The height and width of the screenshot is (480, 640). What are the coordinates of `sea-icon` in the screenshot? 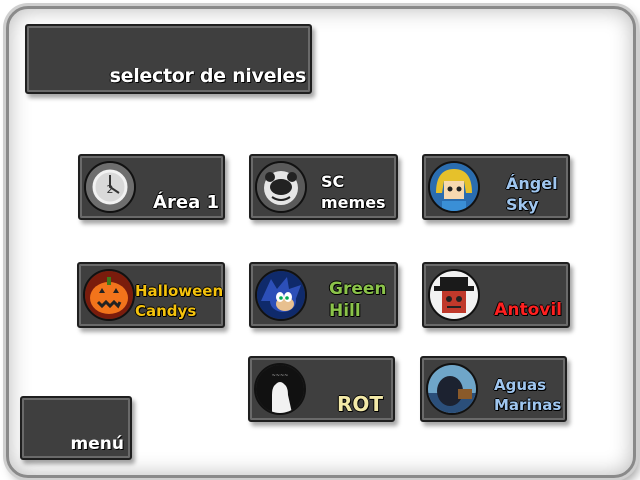 It's located at (452, 389).